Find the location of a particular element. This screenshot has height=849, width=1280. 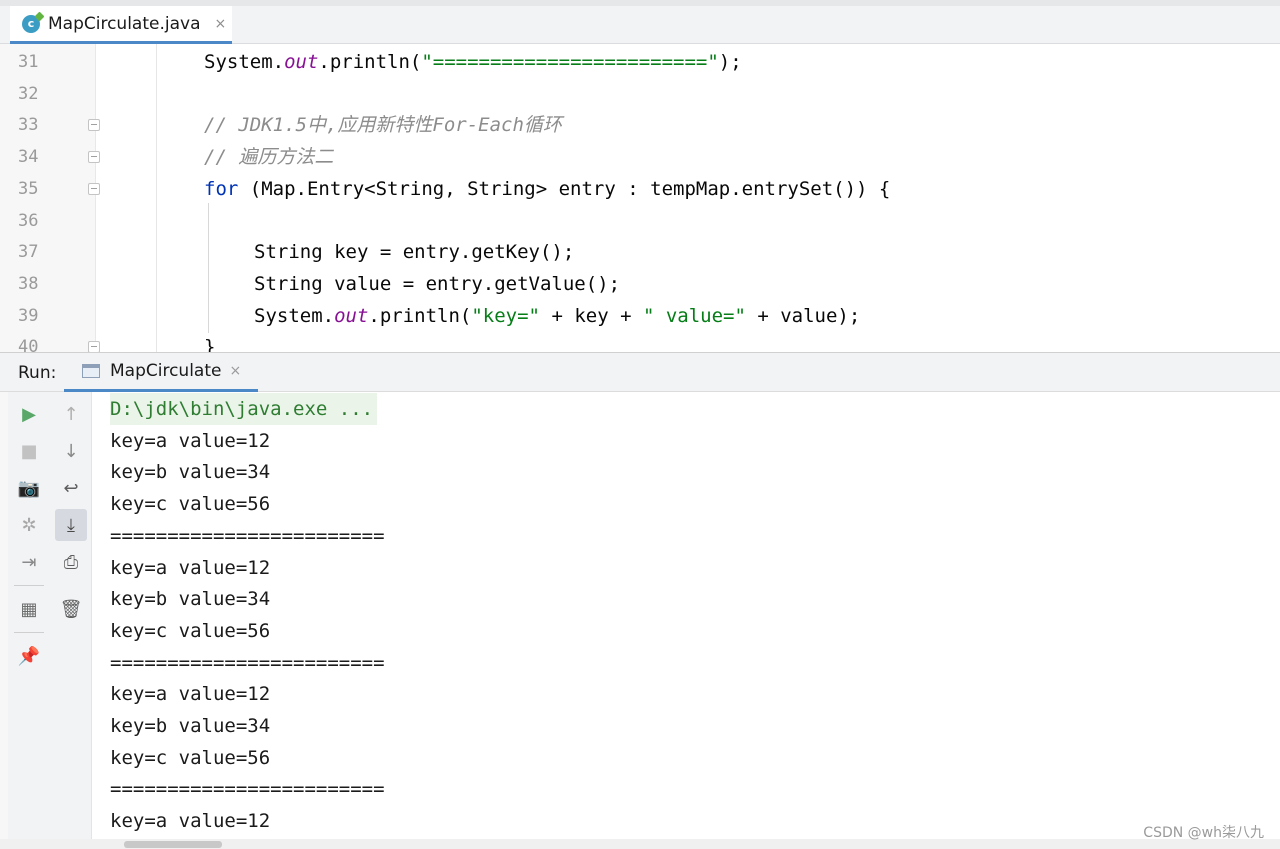

java-class-icon: c is located at coordinates (31, 23).